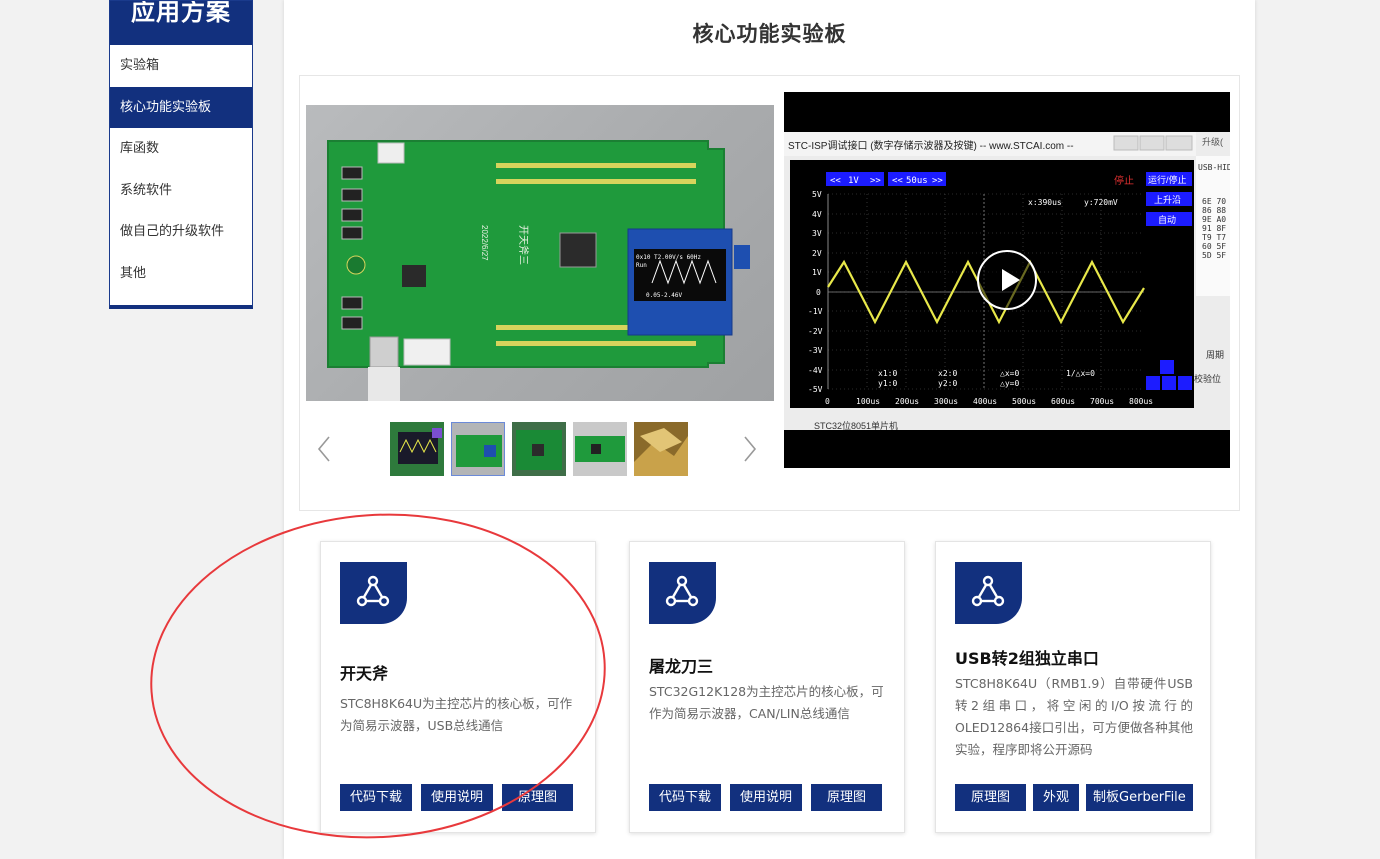 The height and width of the screenshot is (859, 1380). Describe the element at coordinates (815, 331) in the screenshot. I see `scope-y-tick: -2V` at that location.